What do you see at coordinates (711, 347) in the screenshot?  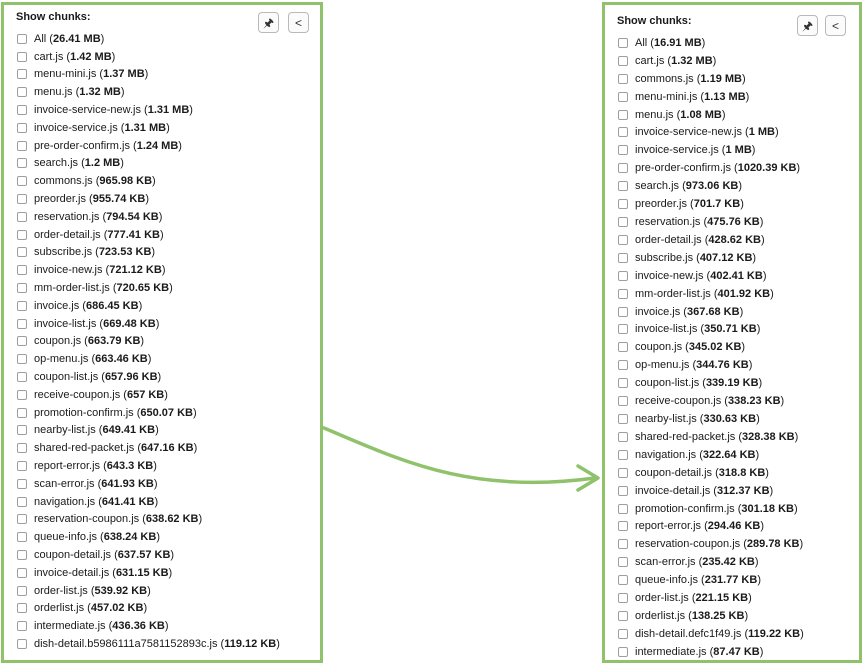 I see `chunk-item: coupon.js (345.02 KB)` at bounding box center [711, 347].